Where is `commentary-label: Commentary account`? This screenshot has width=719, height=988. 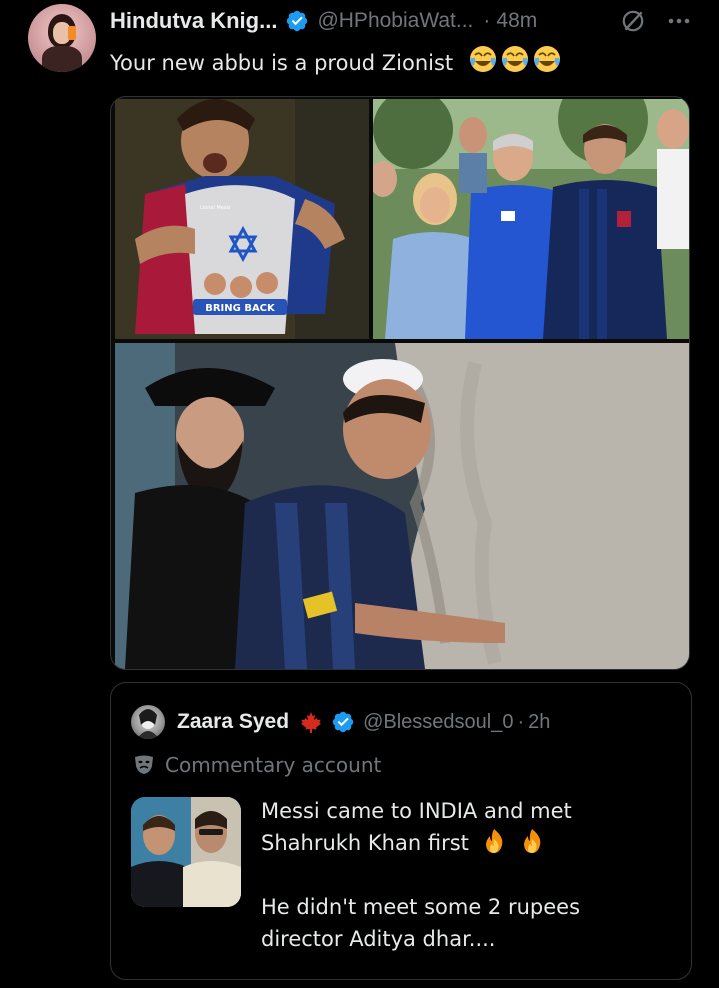
commentary-label: Commentary account is located at coordinates (257, 765).